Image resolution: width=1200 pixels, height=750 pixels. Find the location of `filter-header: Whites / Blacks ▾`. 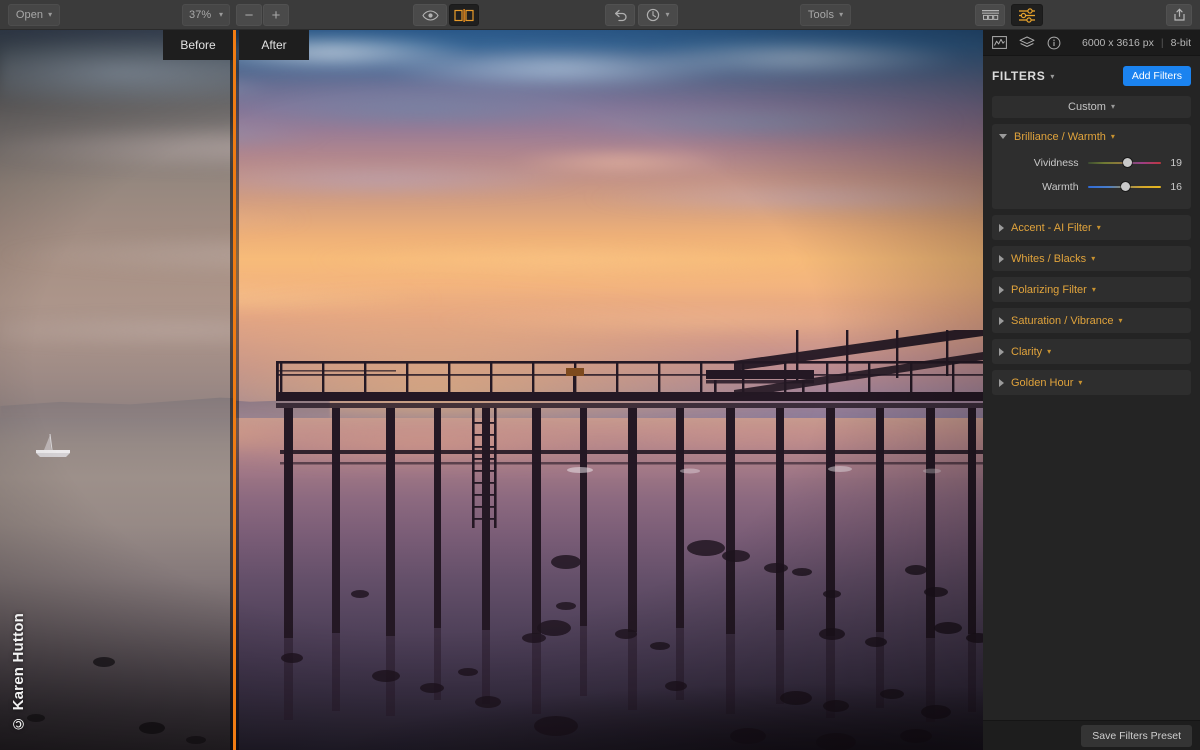

filter-header: Whites / Blacks ▾ is located at coordinates (1091, 258).